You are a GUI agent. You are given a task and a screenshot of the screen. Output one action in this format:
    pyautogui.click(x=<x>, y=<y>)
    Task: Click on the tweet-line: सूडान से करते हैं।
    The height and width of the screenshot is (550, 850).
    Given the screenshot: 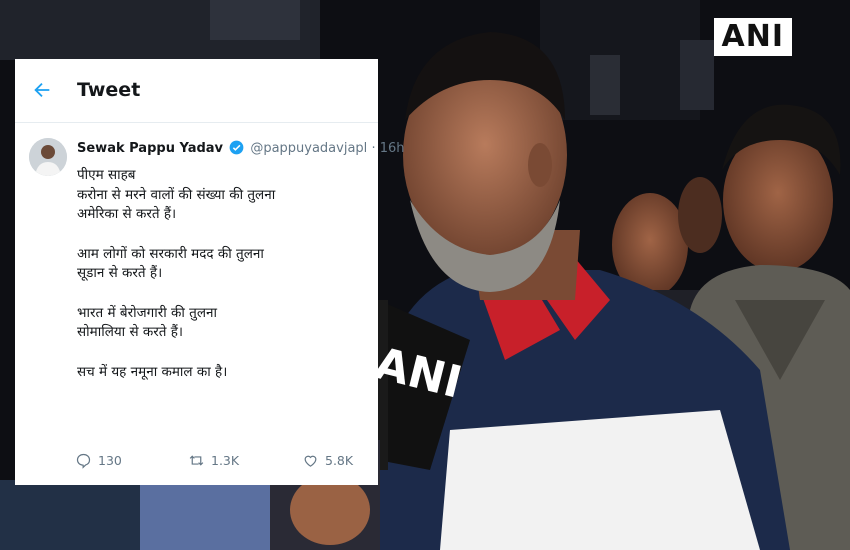 What is the action you would take?
    pyautogui.click(x=120, y=273)
    